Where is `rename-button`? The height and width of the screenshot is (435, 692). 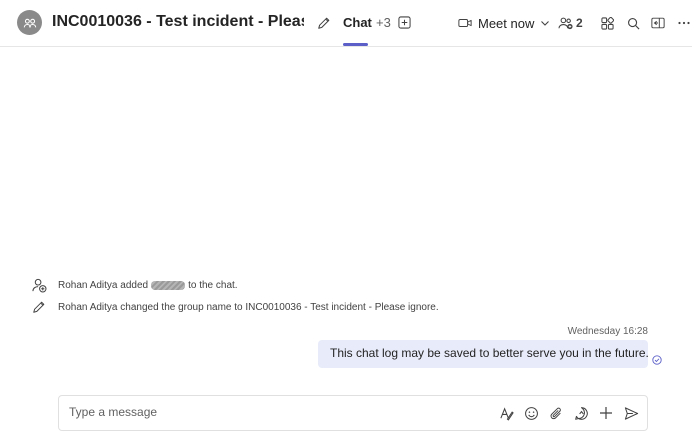 rename-button is located at coordinates (324, 23).